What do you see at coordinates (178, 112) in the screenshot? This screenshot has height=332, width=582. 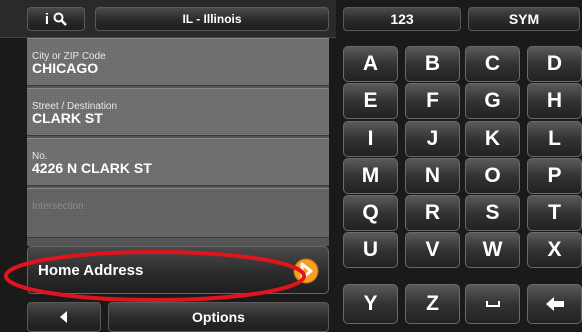 I see `street-field: Street / Destination CLARK ST` at bounding box center [178, 112].